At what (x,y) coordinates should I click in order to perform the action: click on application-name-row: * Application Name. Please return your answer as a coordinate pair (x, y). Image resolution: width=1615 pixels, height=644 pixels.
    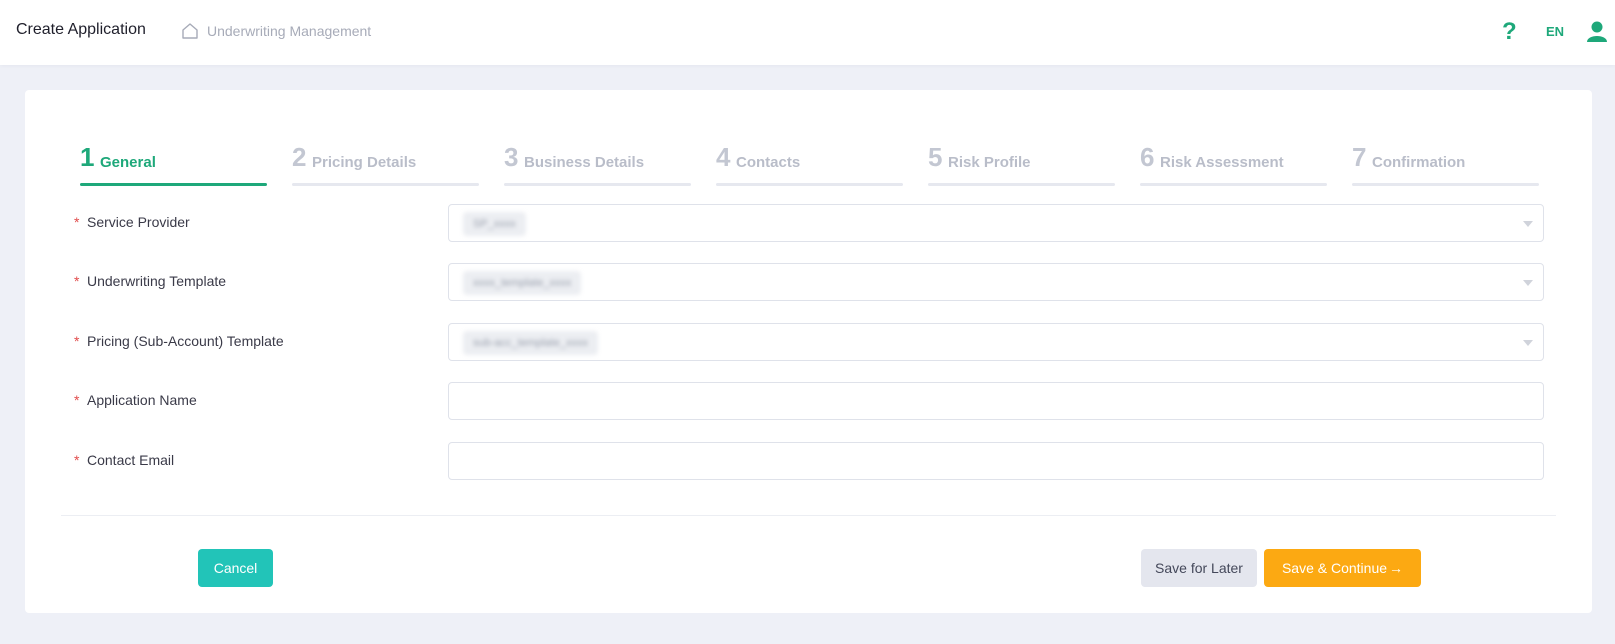
    Looking at the image, I should click on (808, 402).